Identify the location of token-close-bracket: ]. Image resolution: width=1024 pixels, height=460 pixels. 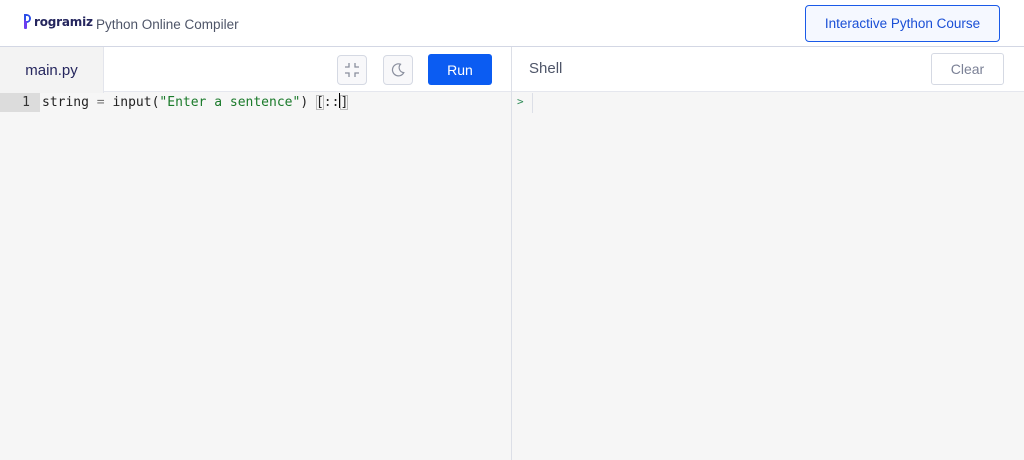
(344, 102).